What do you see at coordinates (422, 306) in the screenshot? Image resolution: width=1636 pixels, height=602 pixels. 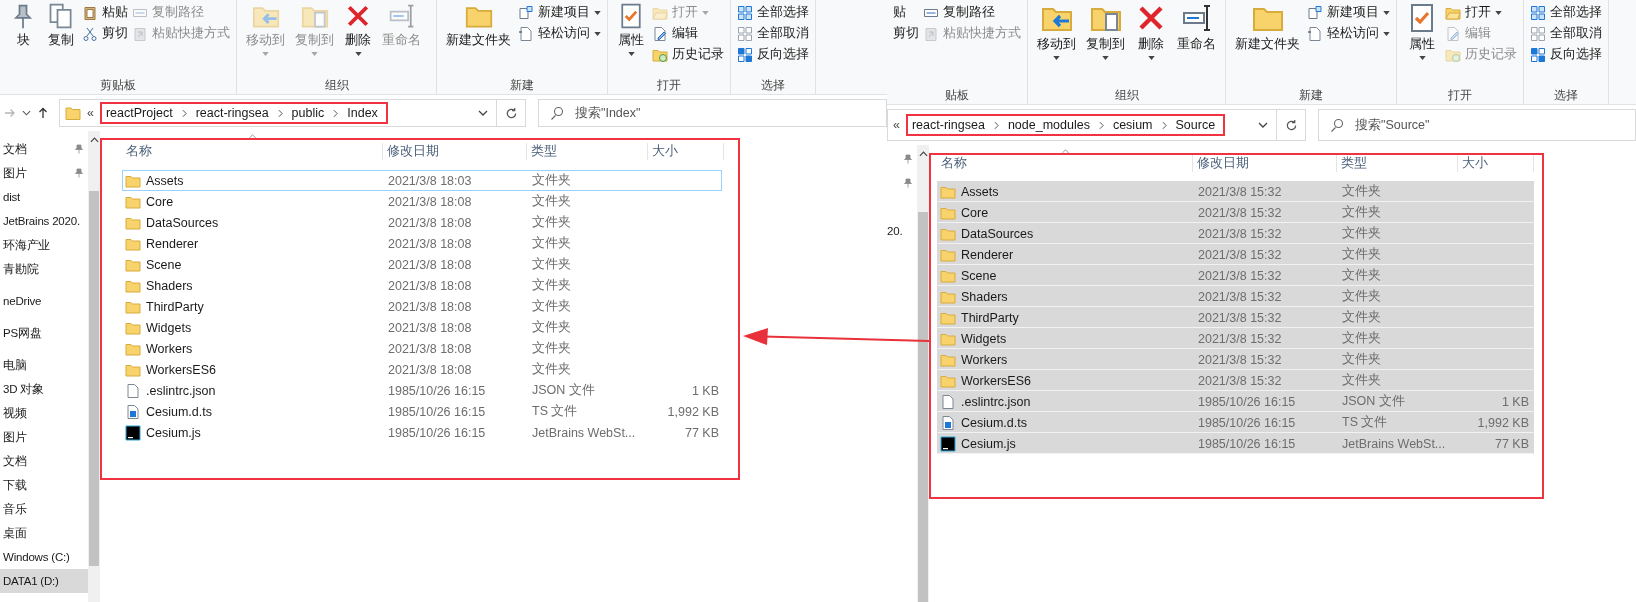 I see `file-row: ThirdParty 2021/3/8 18:08 文件夹` at bounding box center [422, 306].